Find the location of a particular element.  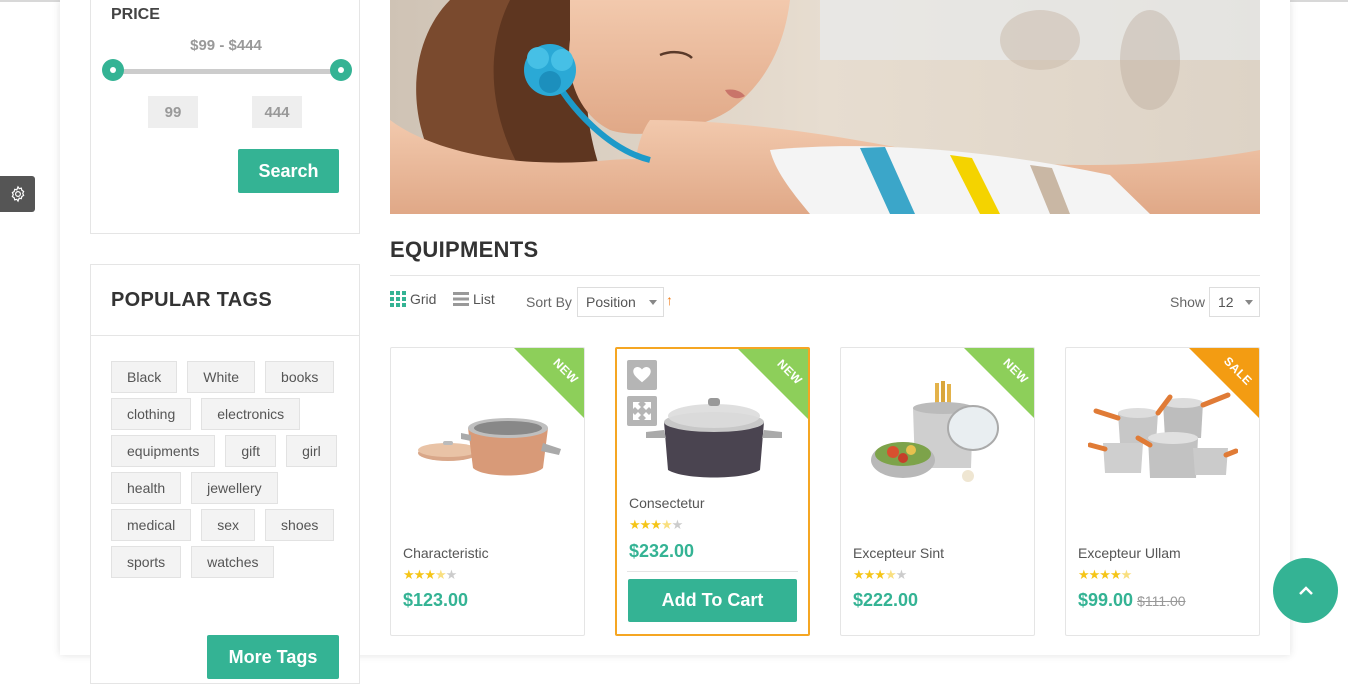

product-price: $99.00 $111.00 is located at coordinates (1132, 600).